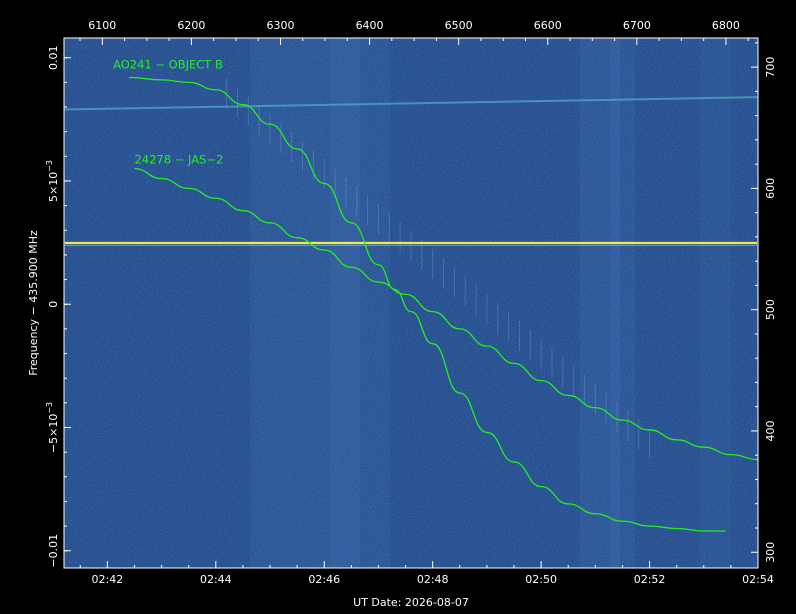 The height and width of the screenshot is (614, 796). Describe the element at coordinates (650, 579) in the screenshot. I see `x-tick-label: 02:52` at that location.